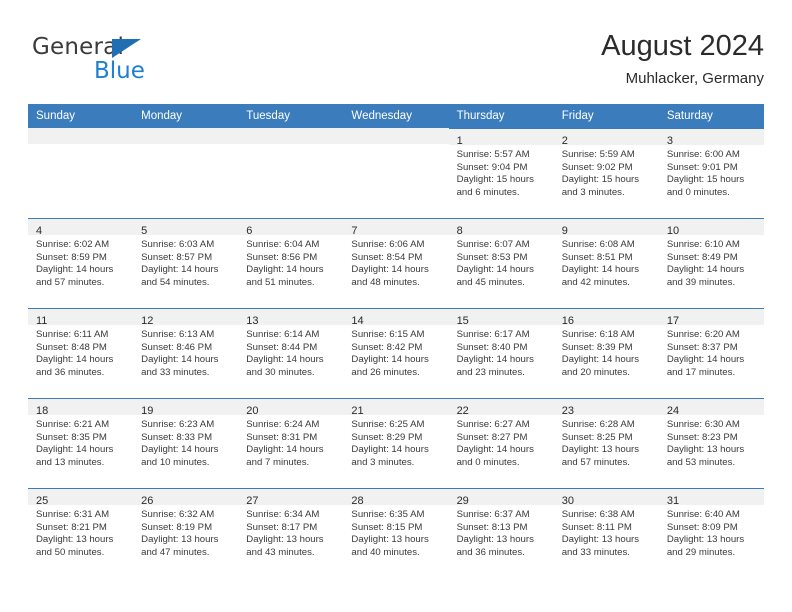  What do you see at coordinates (291, 136) in the screenshot?
I see `empty-band` at bounding box center [291, 136].